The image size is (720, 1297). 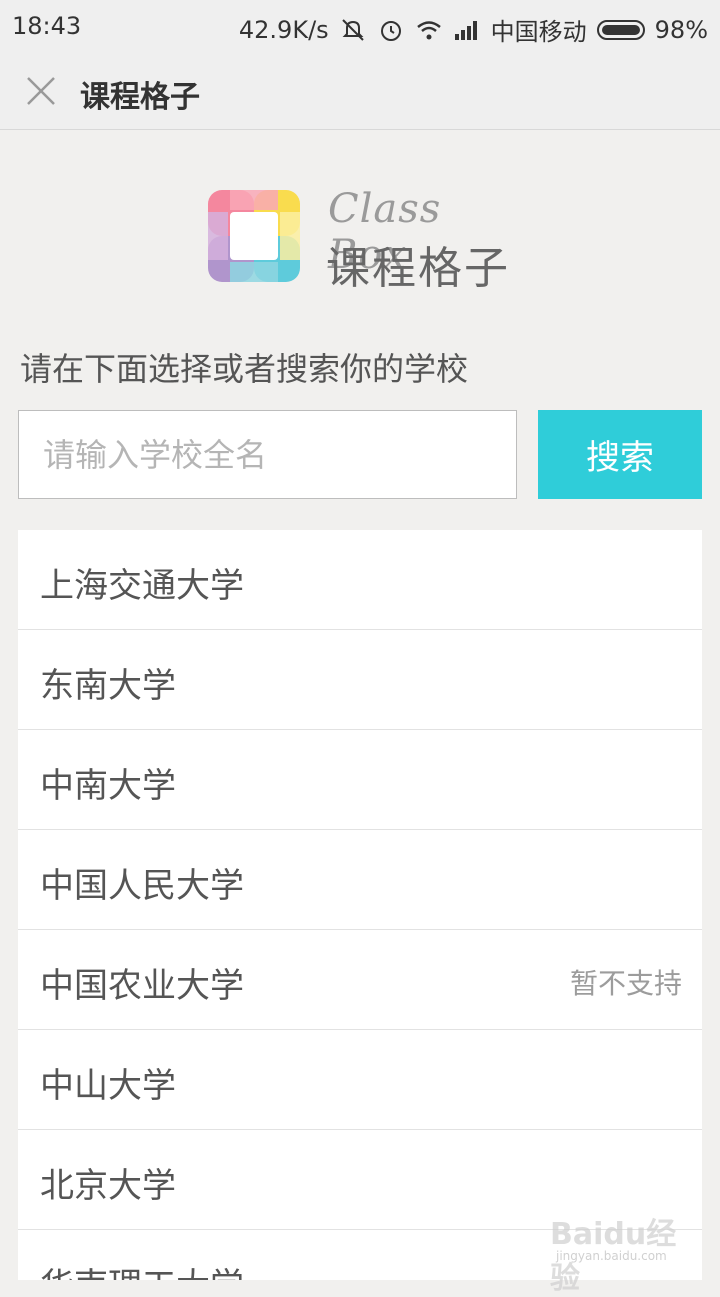 What do you see at coordinates (360, 91) in the screenshot?
I see `title-bar: 课程格子` at bounding box center [360, 91].